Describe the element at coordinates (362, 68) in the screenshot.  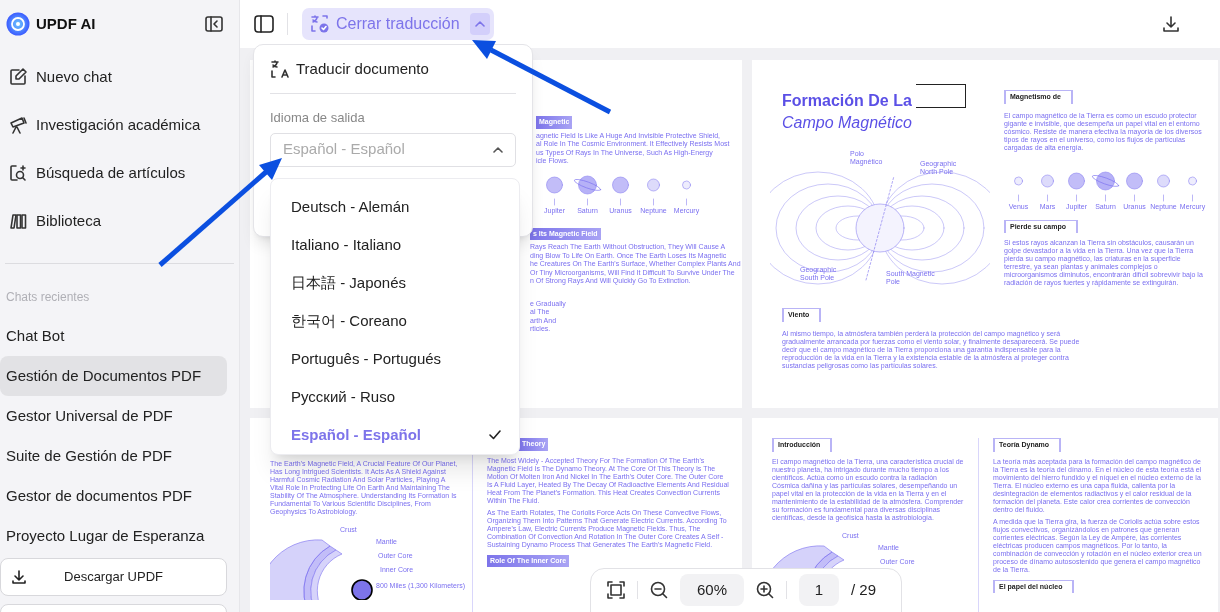
I see `panel-title: Traducir documento` at that location.